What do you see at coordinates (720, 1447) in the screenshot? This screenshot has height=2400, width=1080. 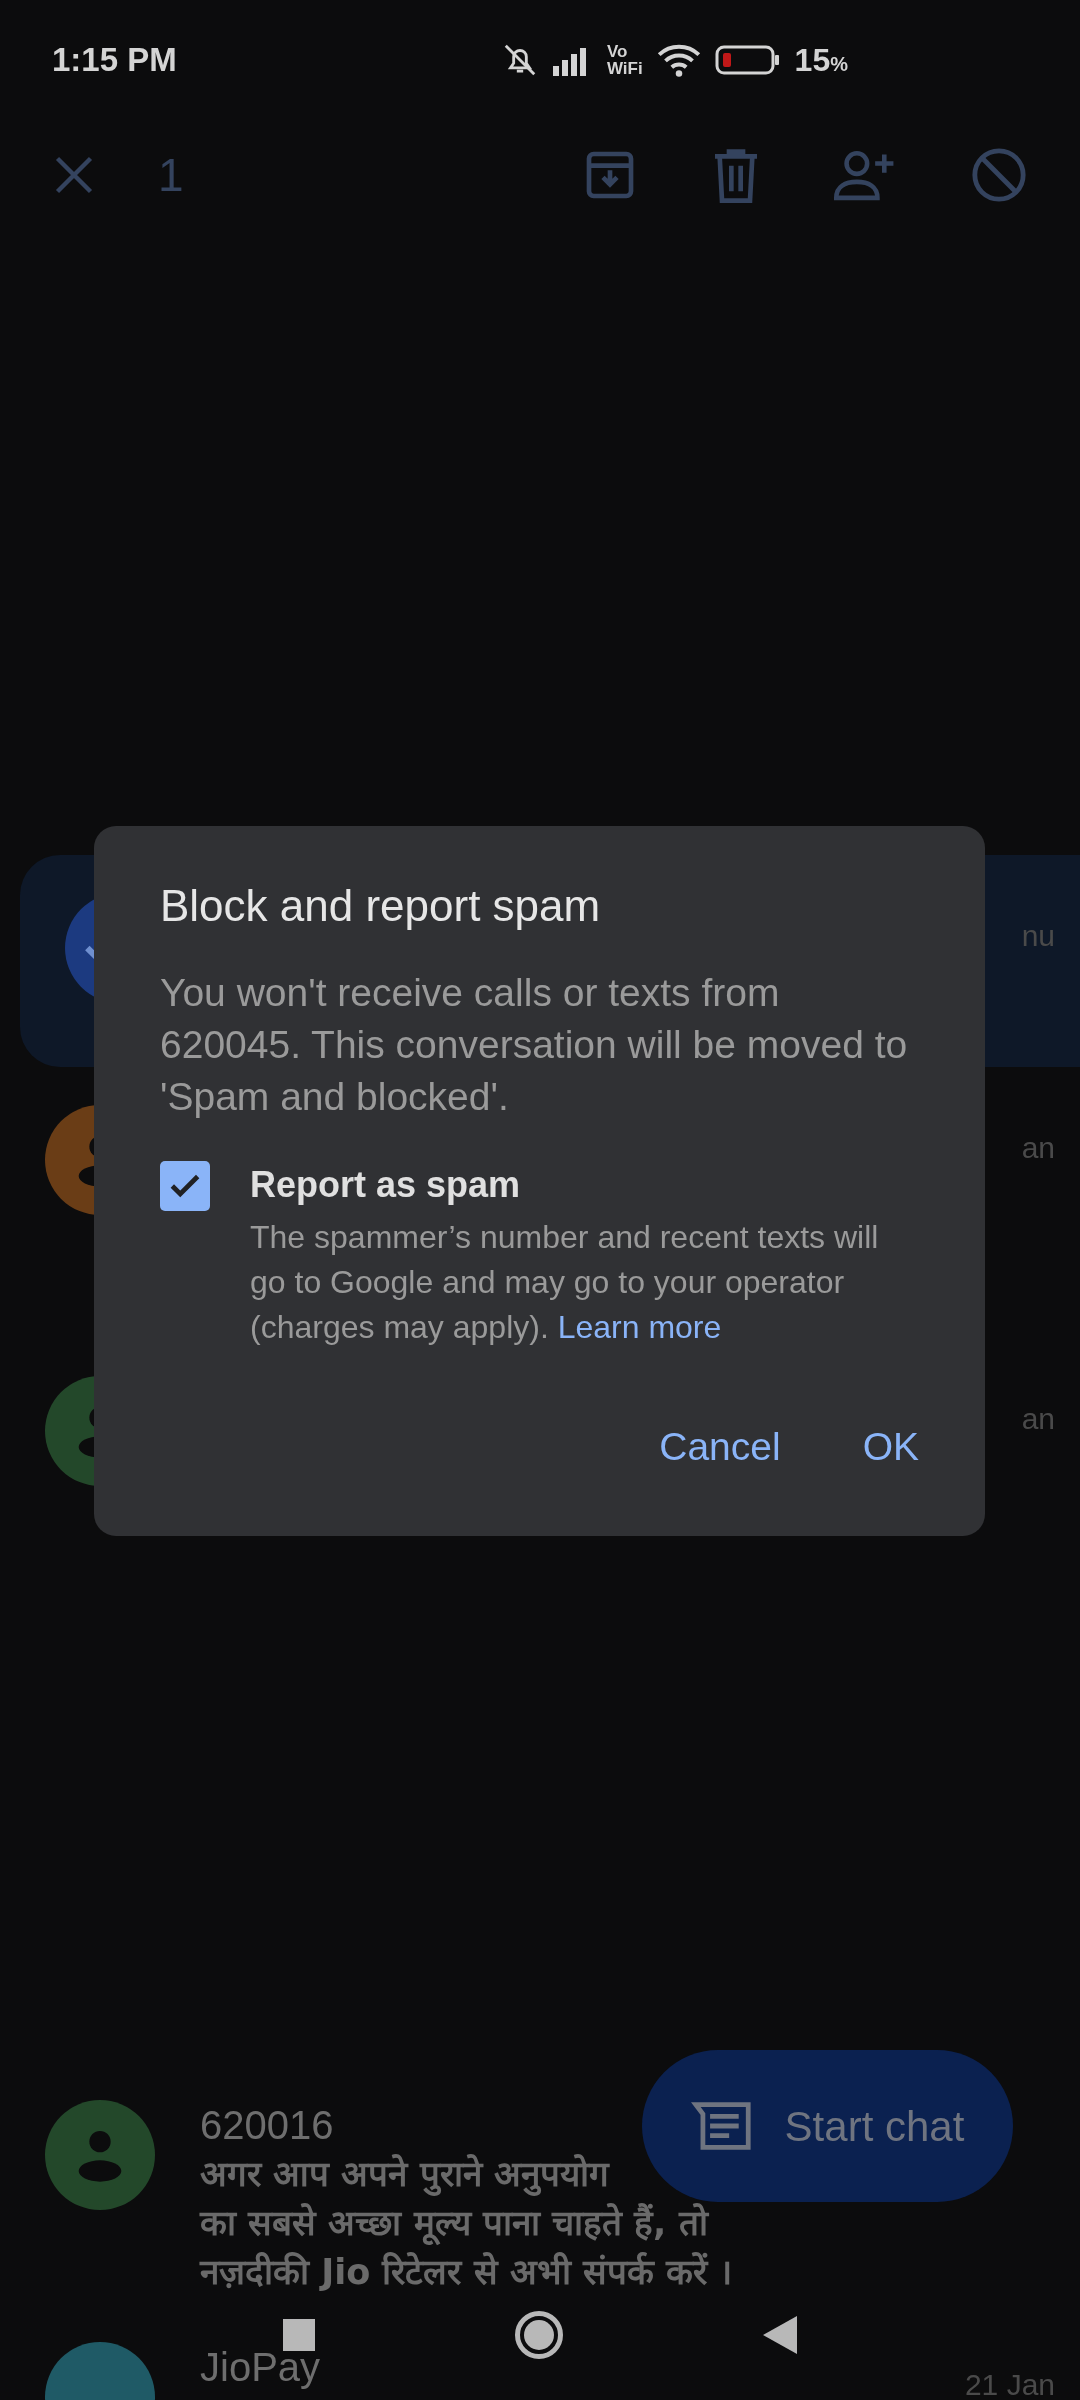 I see `dialog-button: Cancel` at bounding box center [720, 1447].